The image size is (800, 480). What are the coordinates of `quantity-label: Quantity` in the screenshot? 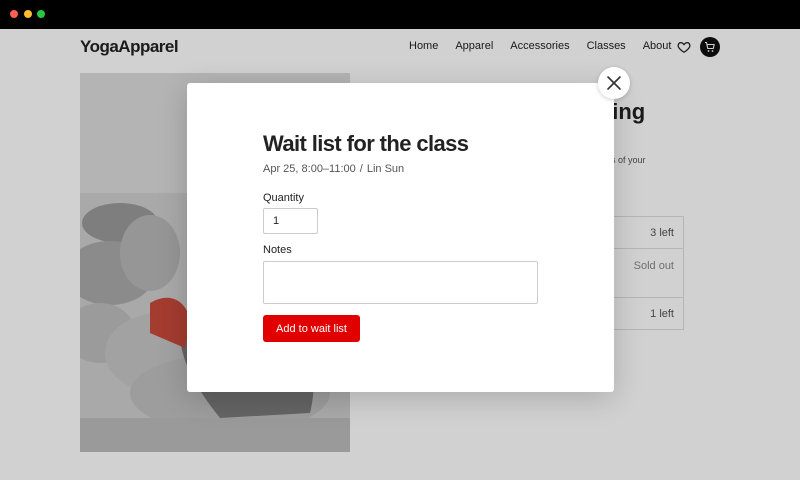 It's located at (283, 198).